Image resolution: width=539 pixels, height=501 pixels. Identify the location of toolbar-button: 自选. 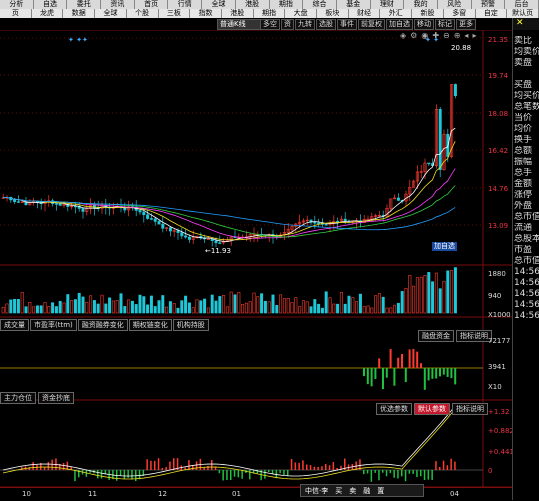
(50, 4).